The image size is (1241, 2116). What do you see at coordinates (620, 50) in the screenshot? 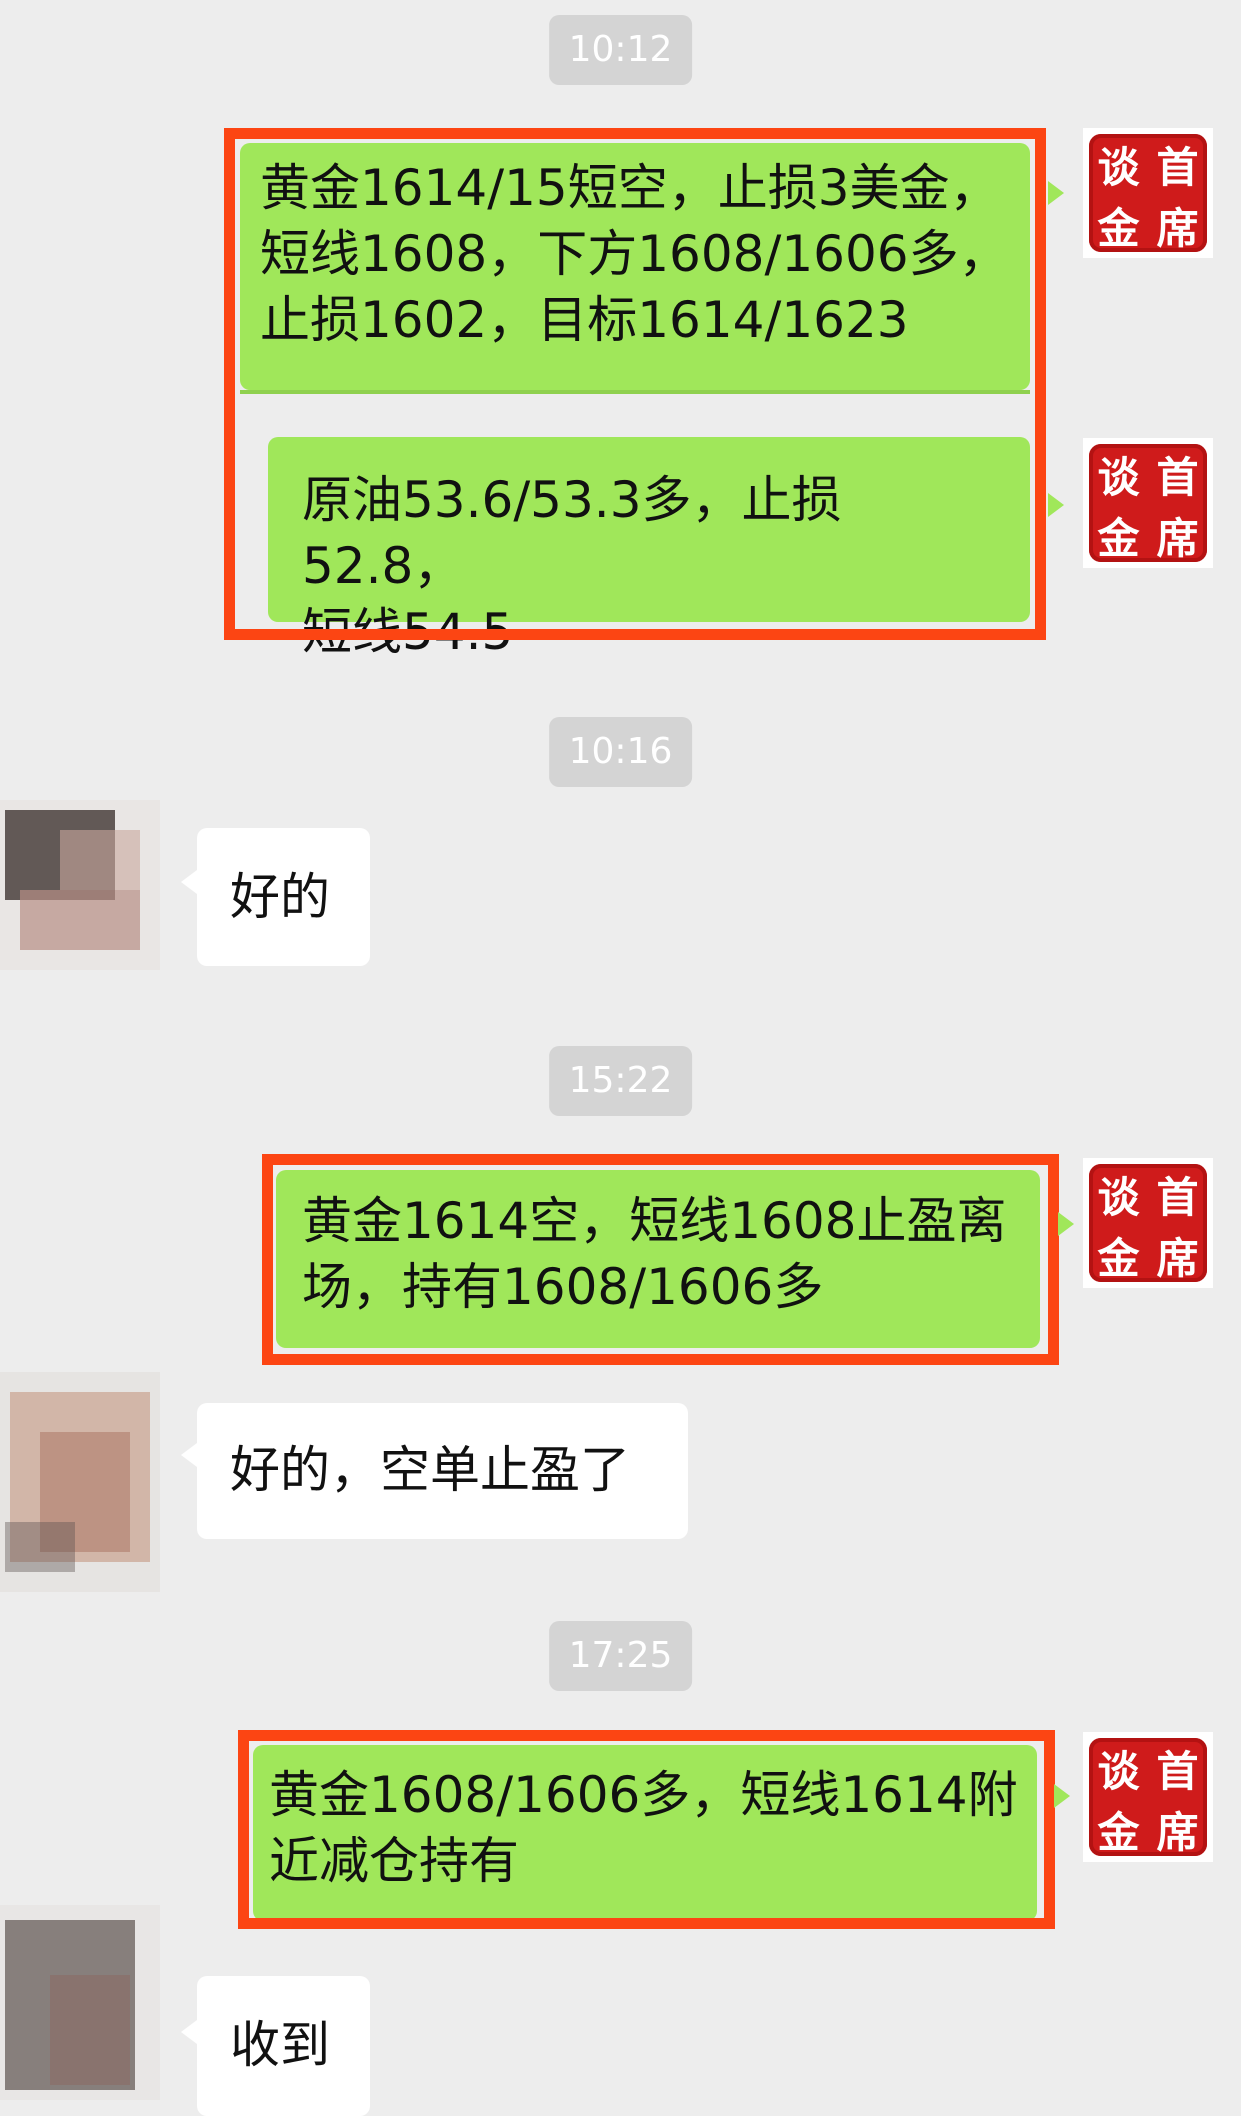
I see `timestamp: 10:12` at bounding box center [620, 50].